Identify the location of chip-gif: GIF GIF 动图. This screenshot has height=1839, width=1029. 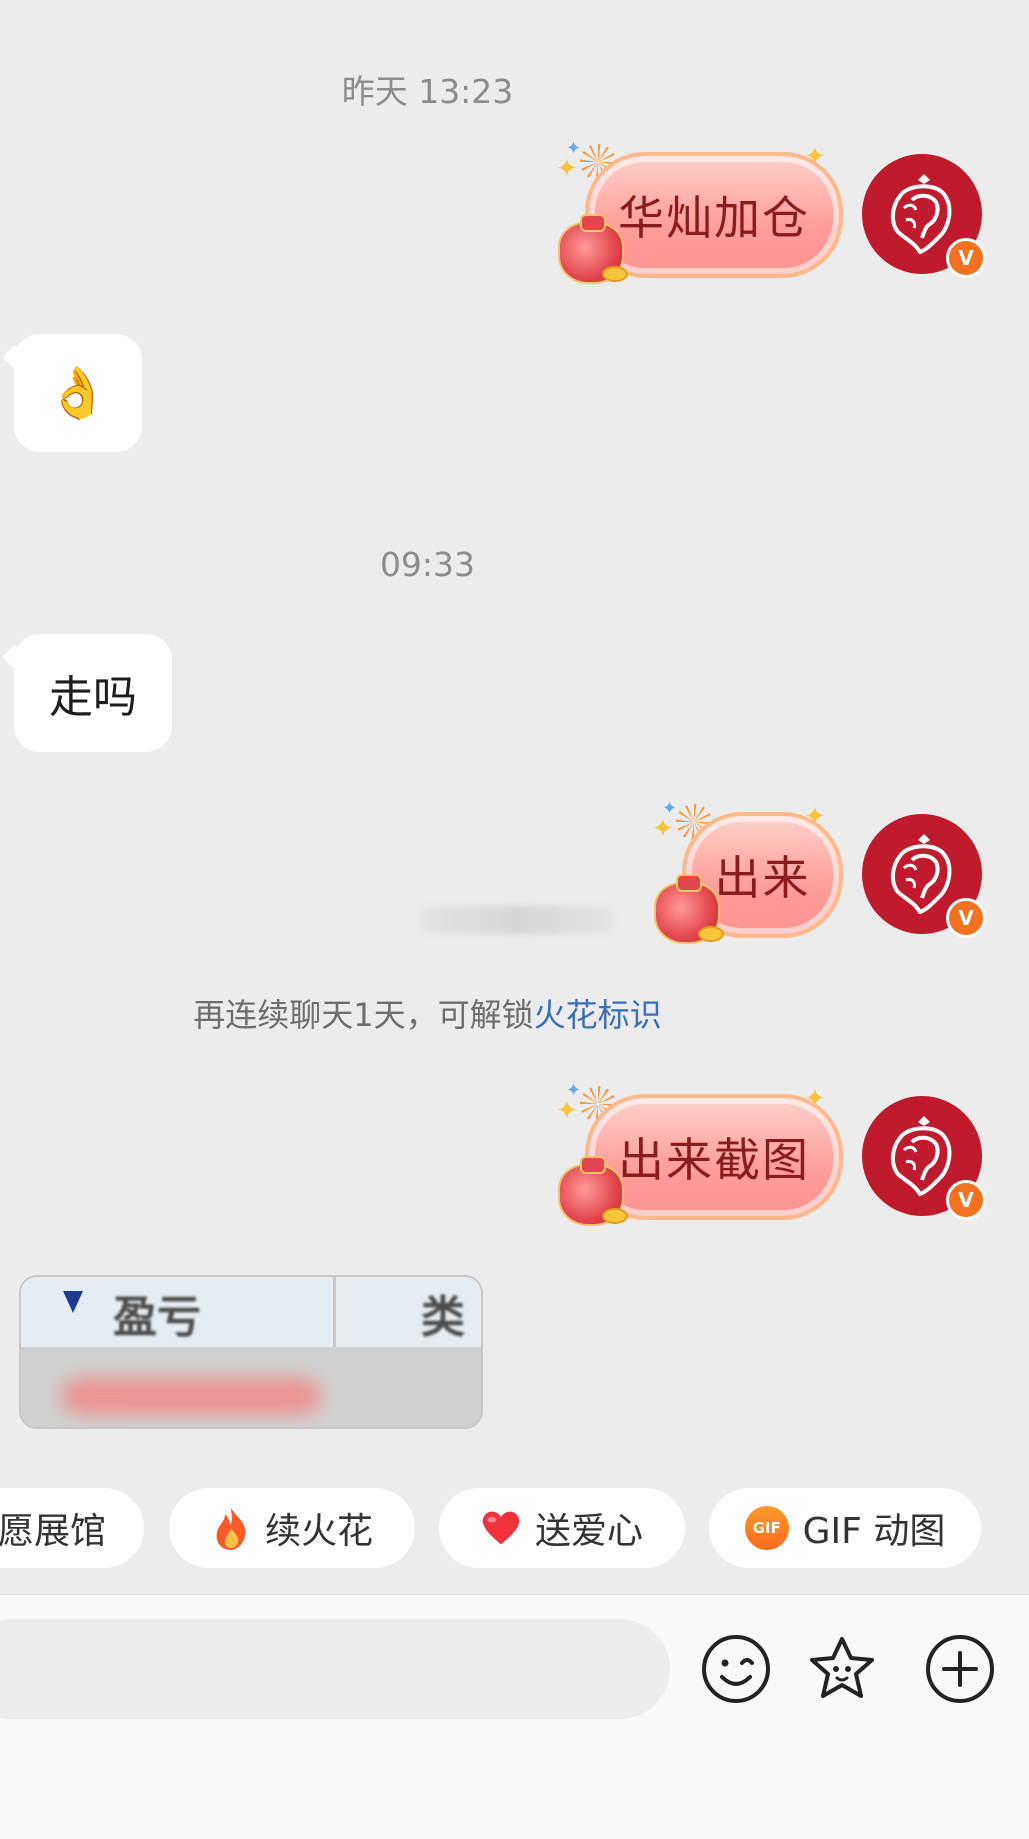
(845, 1528).